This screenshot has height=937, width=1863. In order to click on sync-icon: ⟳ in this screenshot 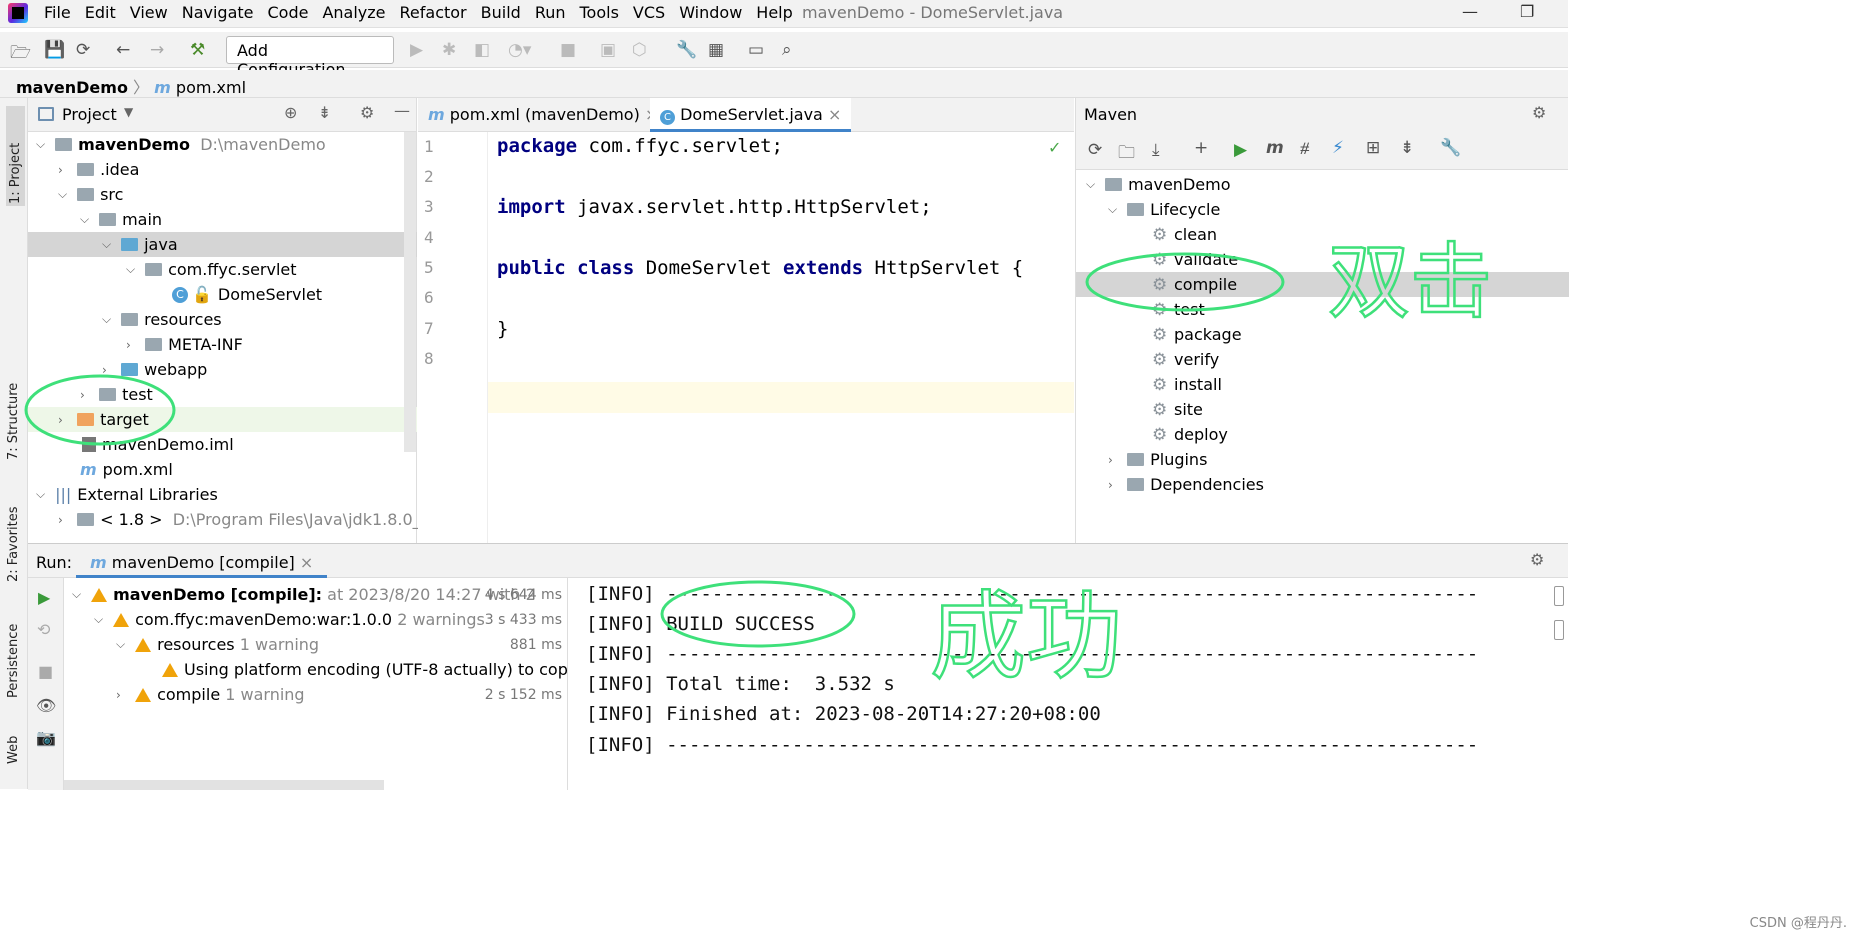, I will do `click(83, 50)`.